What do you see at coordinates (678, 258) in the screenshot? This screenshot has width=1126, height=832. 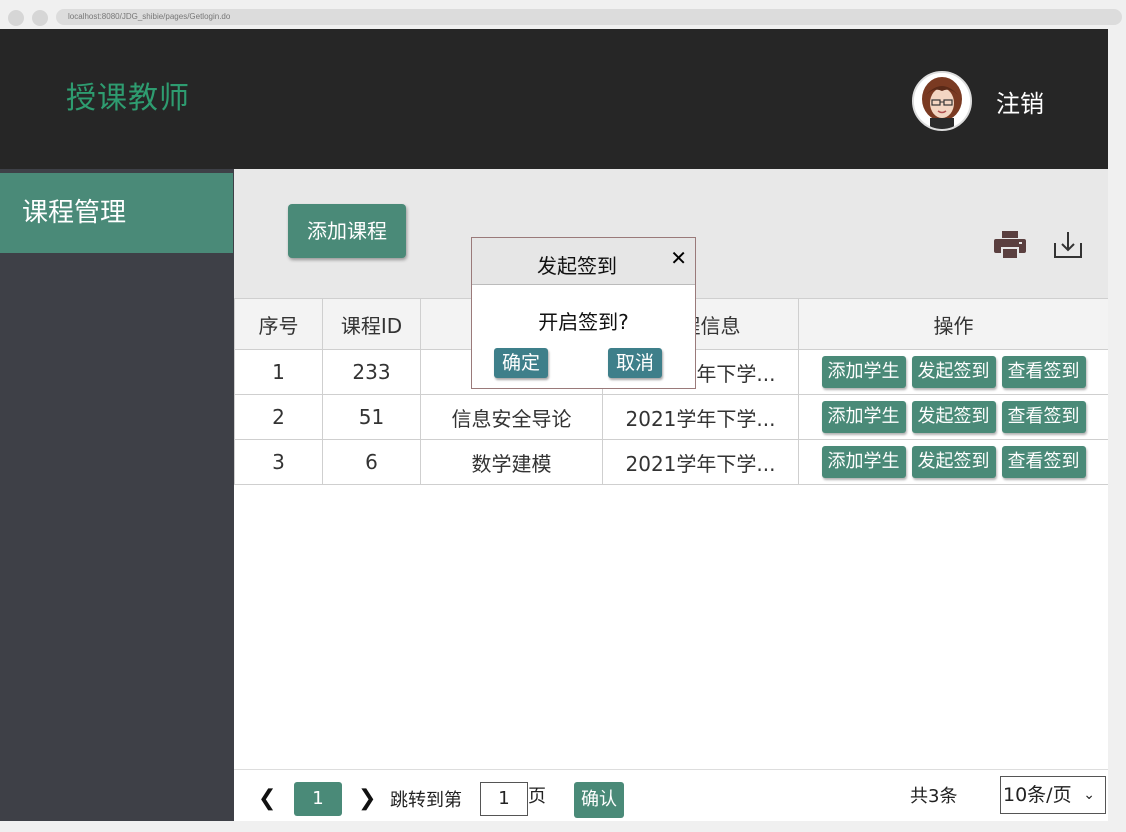 I see `close-icon: ✕` at bounding box center [678, 258].